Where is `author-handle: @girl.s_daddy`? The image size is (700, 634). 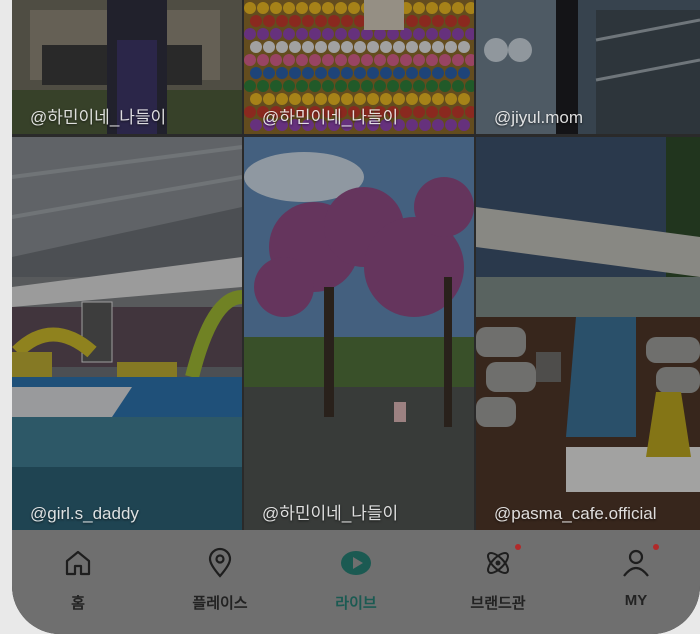 author-handle: @girl.s_daddy is located at coordinates (84, 513).